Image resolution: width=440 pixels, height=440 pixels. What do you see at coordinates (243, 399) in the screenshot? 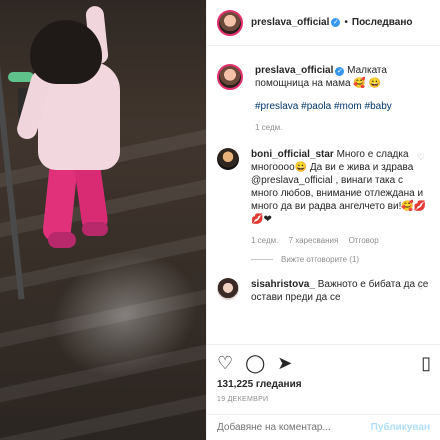
I see `post-date: 19 ДЕКЕМВРИ` at bounding box center [243, 399].